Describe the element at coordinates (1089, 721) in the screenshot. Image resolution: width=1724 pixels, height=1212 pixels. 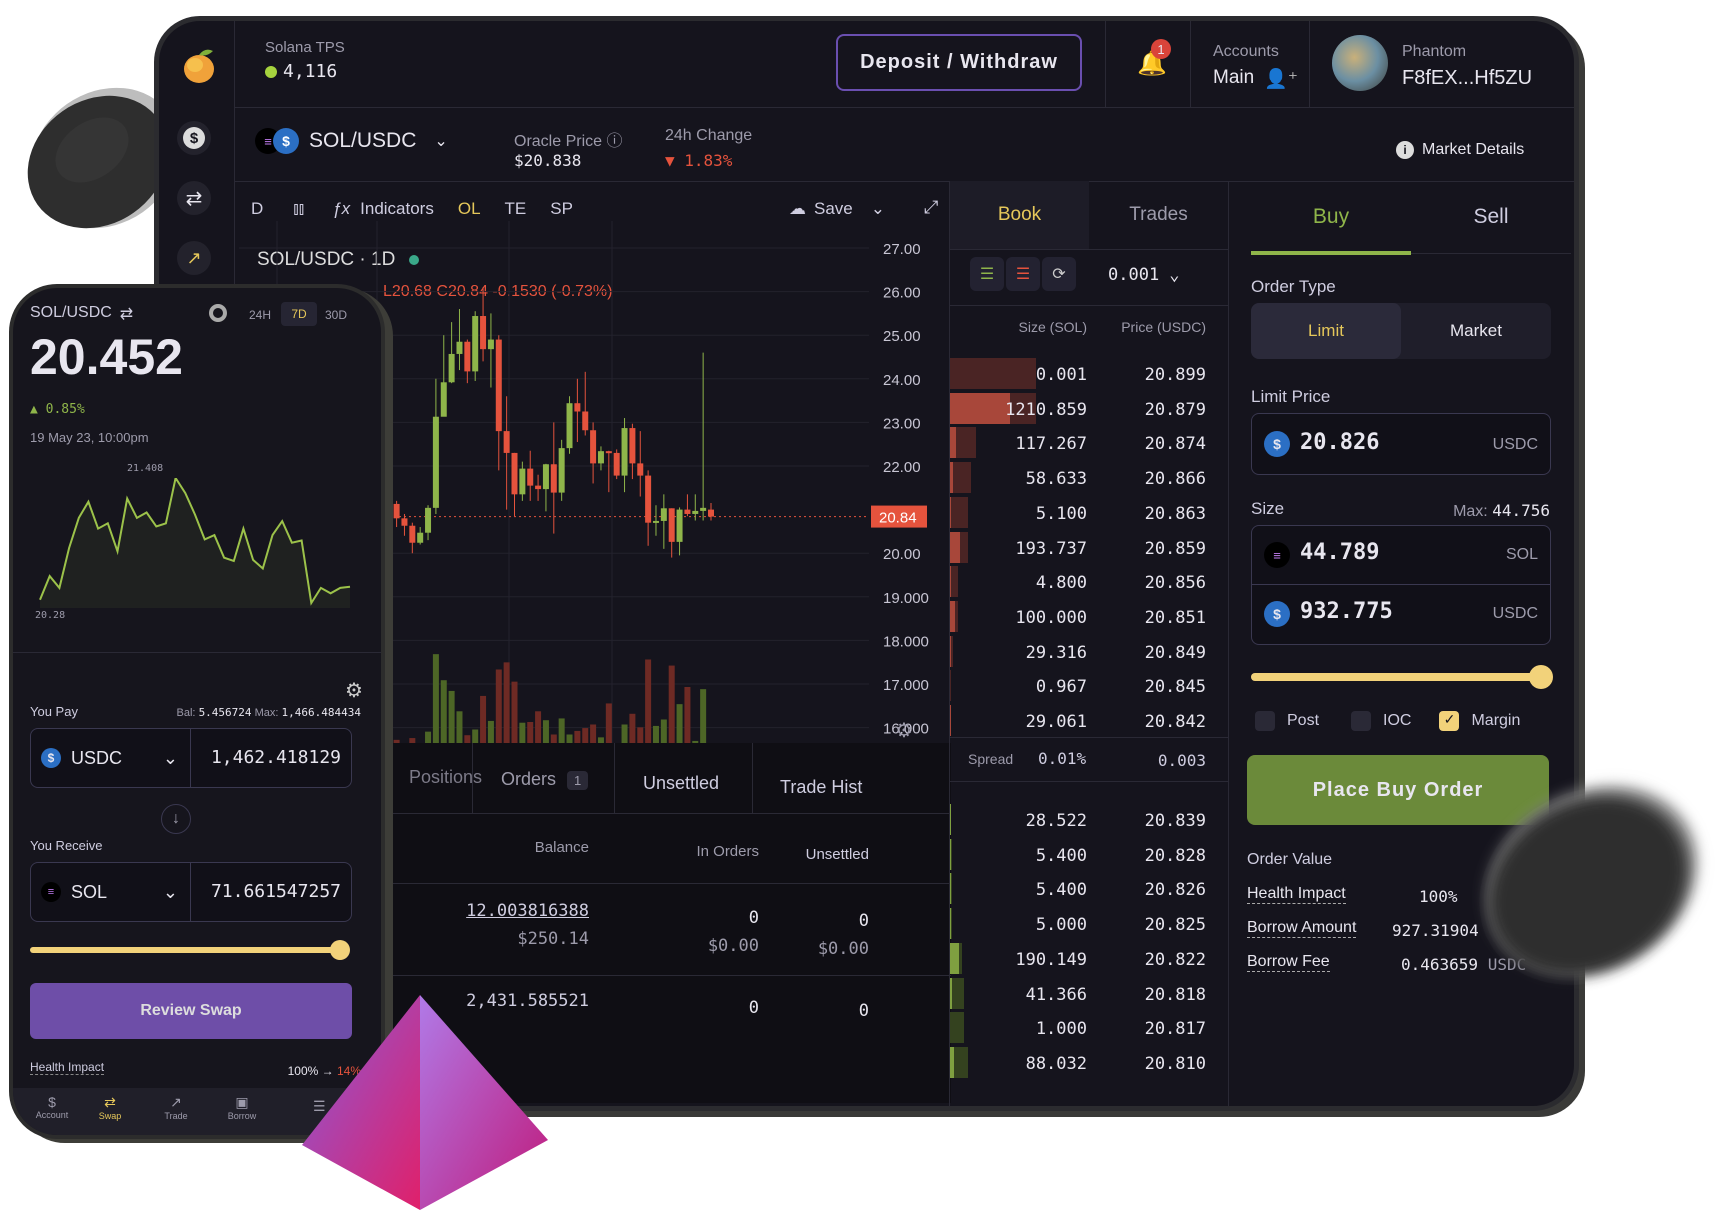
I see `ask-row: 29.061 20.842` at that location.